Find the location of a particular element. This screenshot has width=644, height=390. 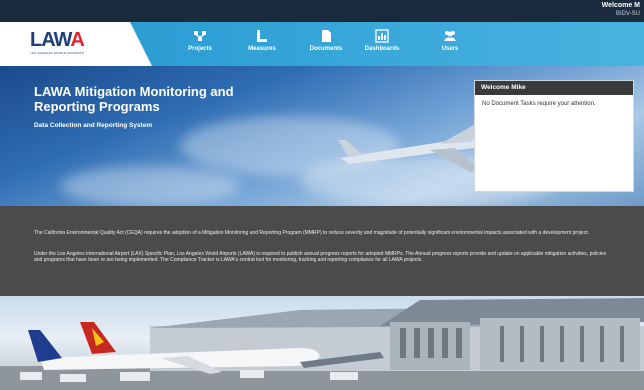

nav-users: Users is located at coordinates (450, 40).